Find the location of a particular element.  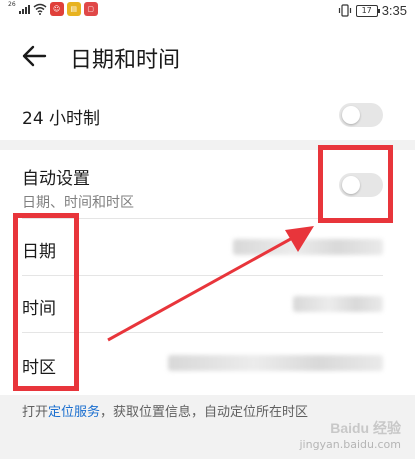

status-left: 26 ☺ ▤ ▢ is located at coordinates (53, 9).